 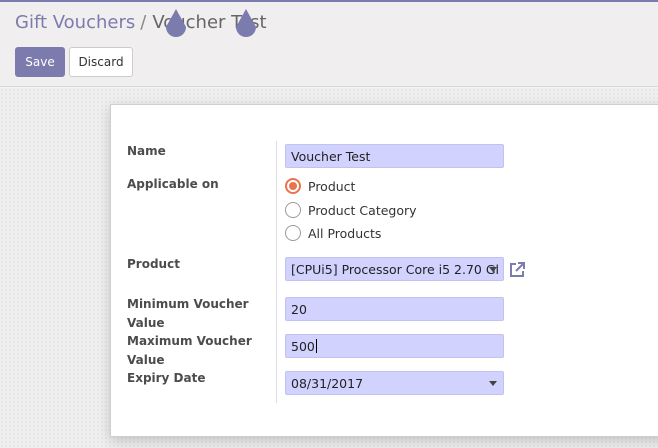 I want to click on external-link-icon, so click(x=517, y=270).